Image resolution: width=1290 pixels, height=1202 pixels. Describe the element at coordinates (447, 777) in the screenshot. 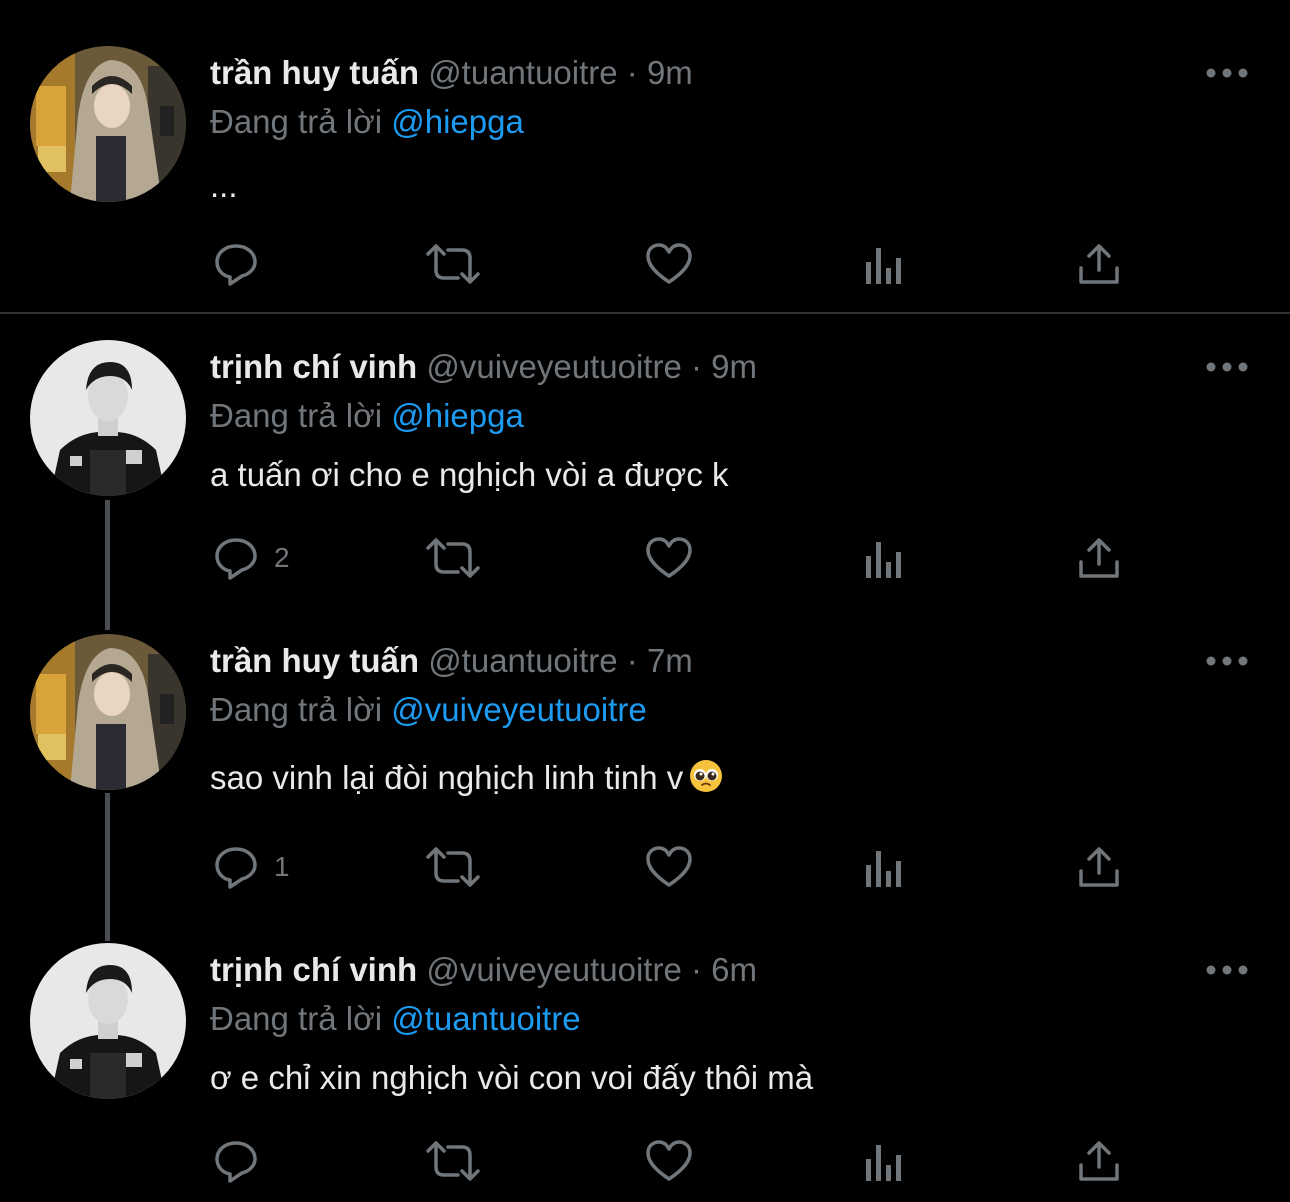

I see `tweet-text: sao vinh lại đòi nghịch linh tinh v` at that location.